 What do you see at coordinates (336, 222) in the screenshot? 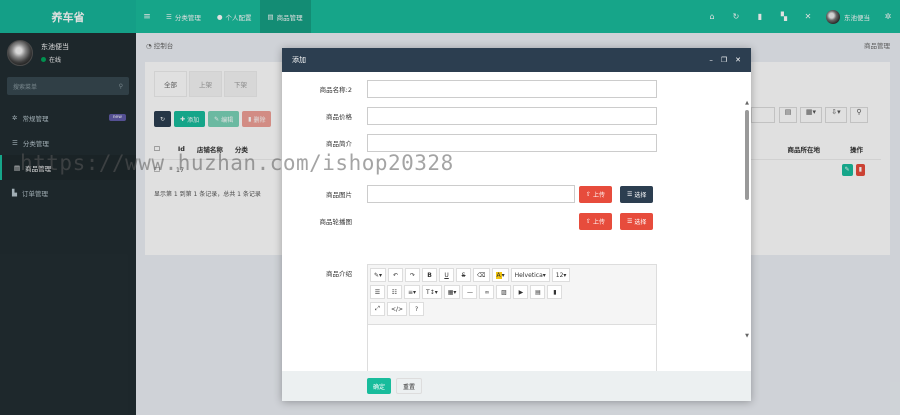
I see `label-detail-images: 商品轮播图` at bounding box center [336, 222].